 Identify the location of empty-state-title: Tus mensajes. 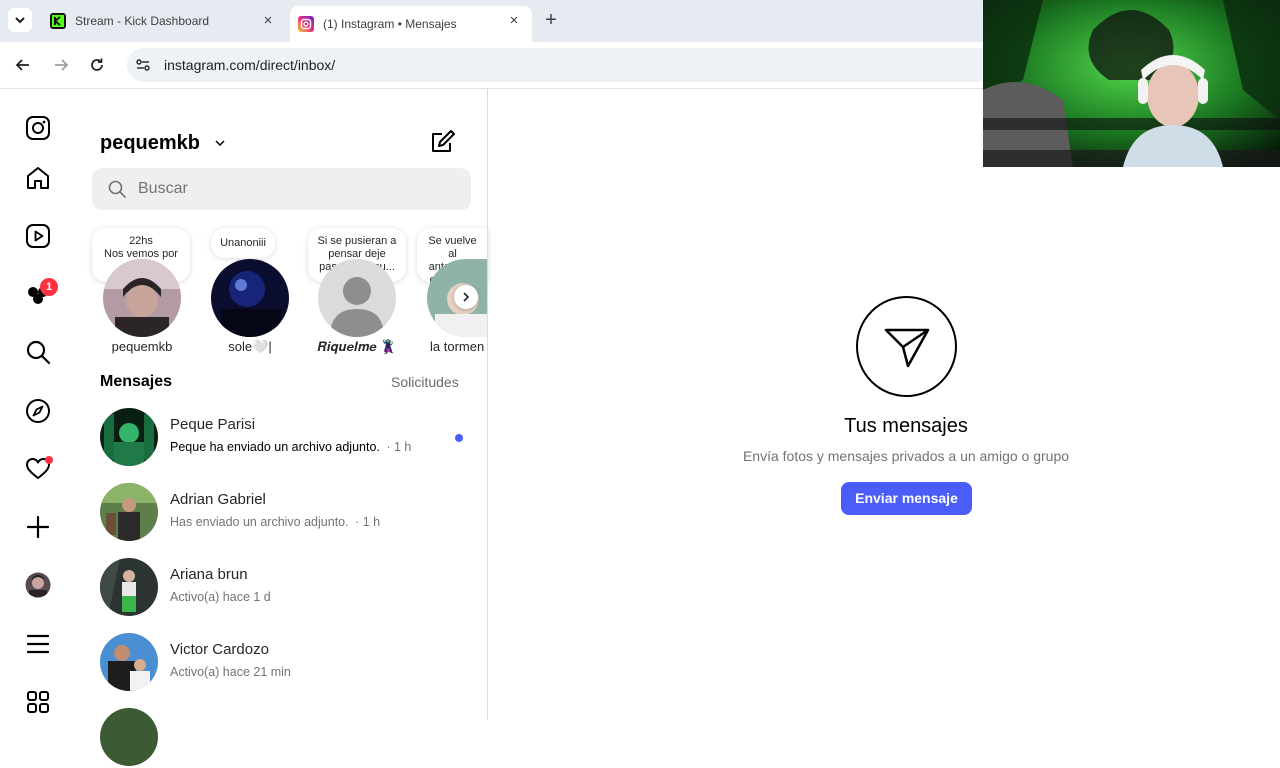
(906, 426).